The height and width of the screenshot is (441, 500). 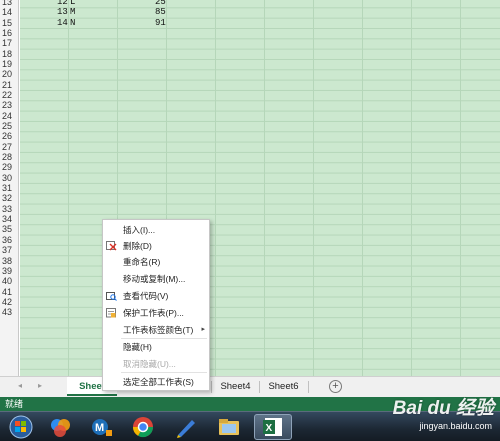 I want to click on submenu-arrow-icon: ▸, so click(x=203, y=329).